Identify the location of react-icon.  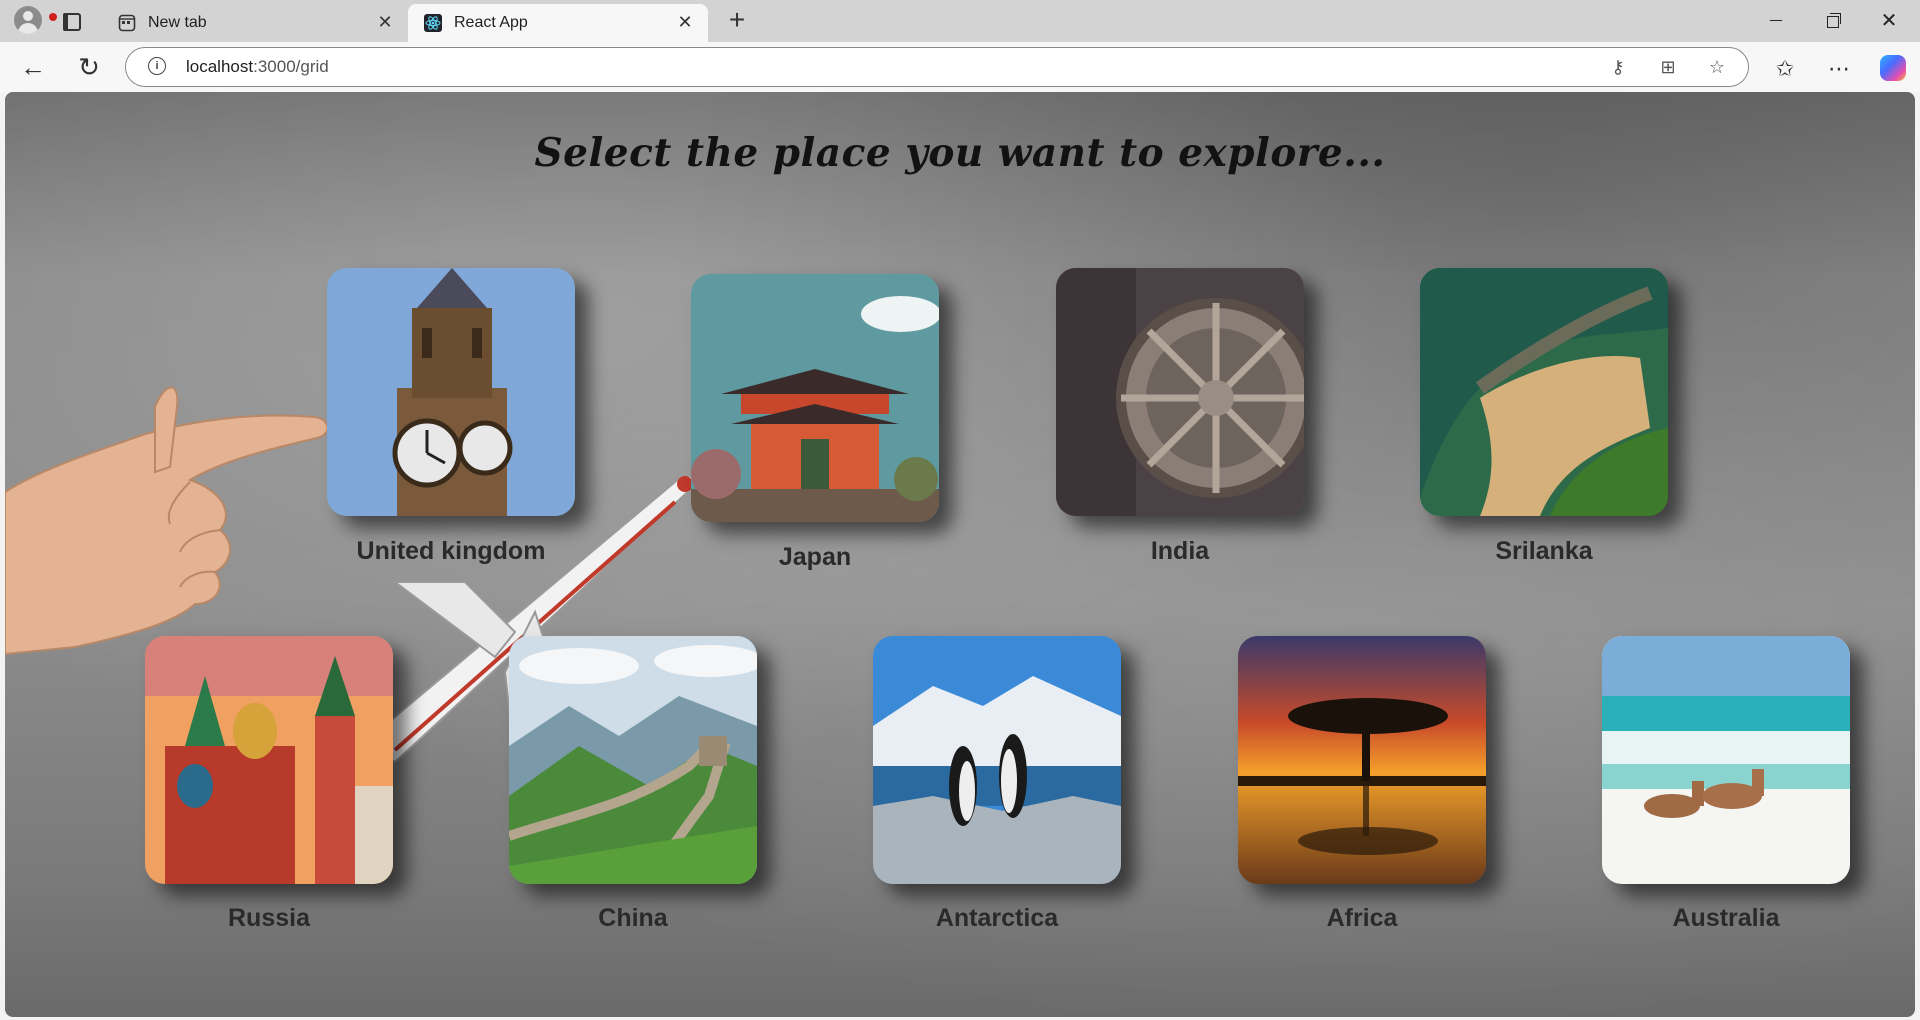
(433, 23).